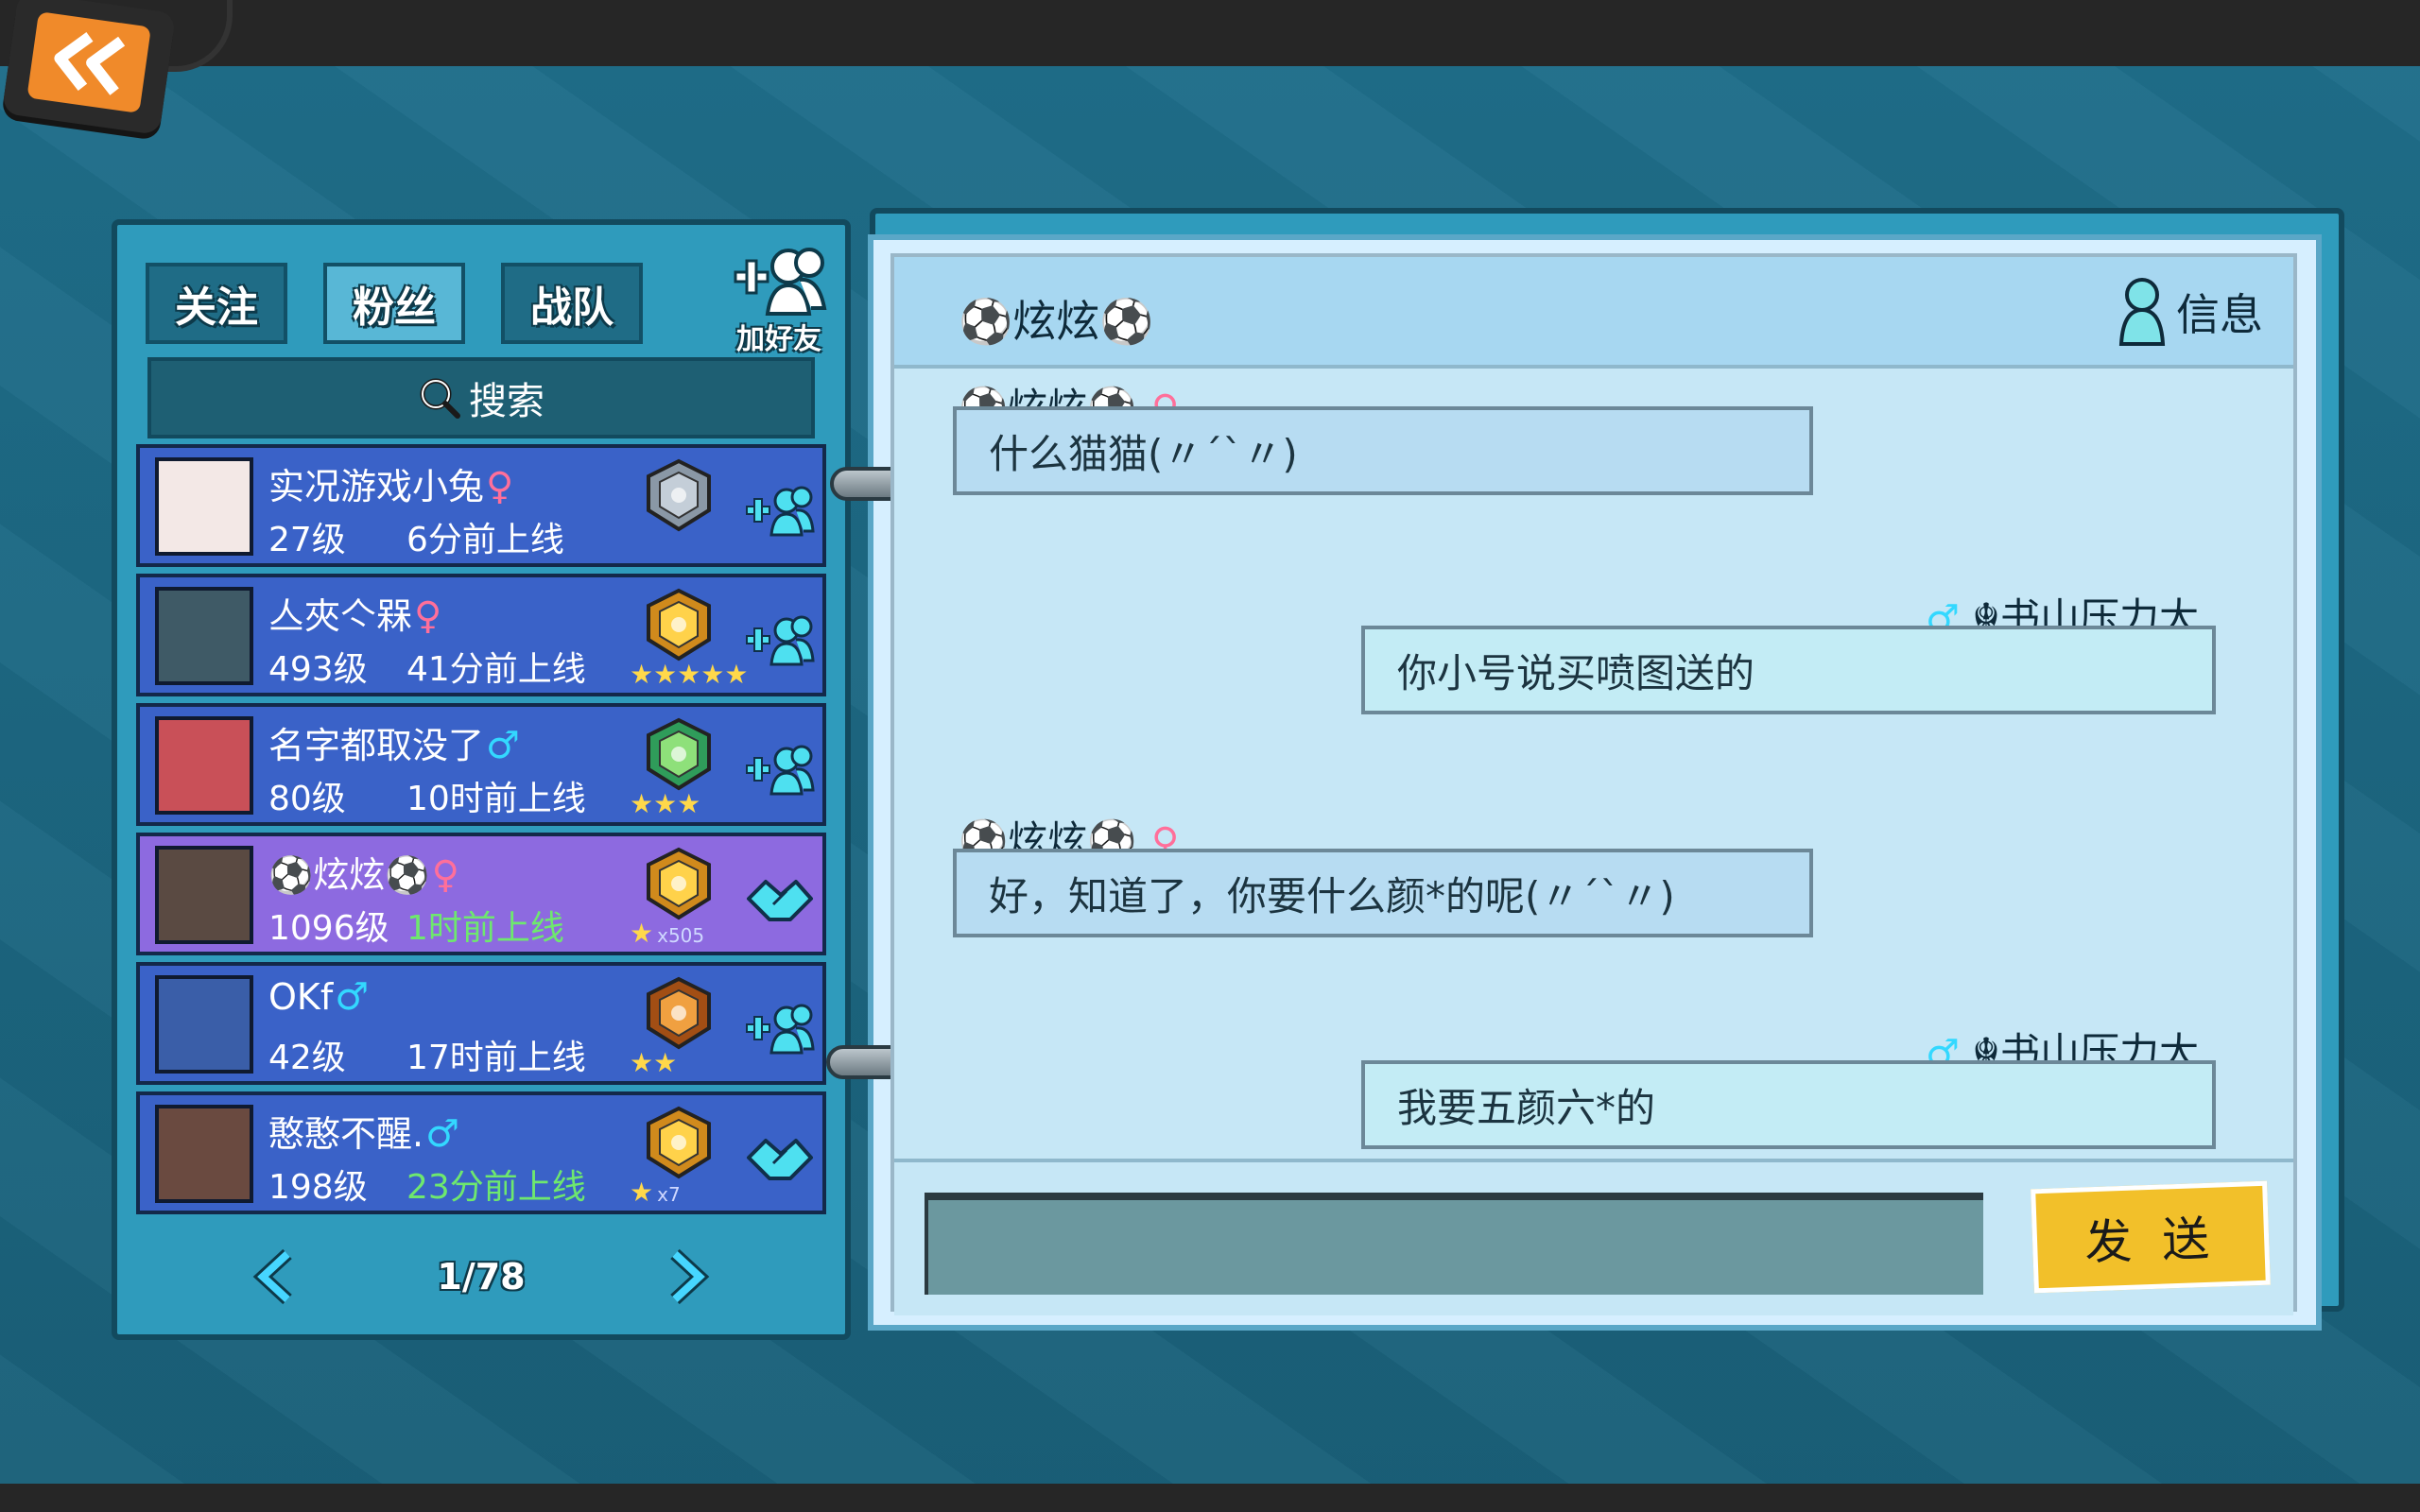 Image resolution: width=2420 pixels, height=1512 pixels. What do you see at coordinates (485, 928) in the screenshot?
I see `friend-last-online: 1时前上线` at bounding box center [485, 928].